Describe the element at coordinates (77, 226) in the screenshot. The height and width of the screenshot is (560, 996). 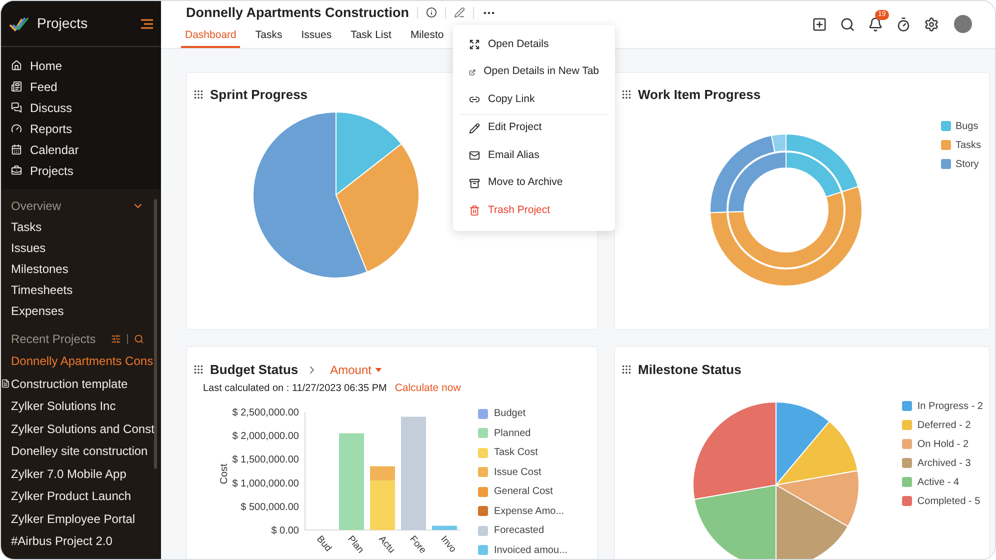
I see `overview-item: Tasks` at that location.